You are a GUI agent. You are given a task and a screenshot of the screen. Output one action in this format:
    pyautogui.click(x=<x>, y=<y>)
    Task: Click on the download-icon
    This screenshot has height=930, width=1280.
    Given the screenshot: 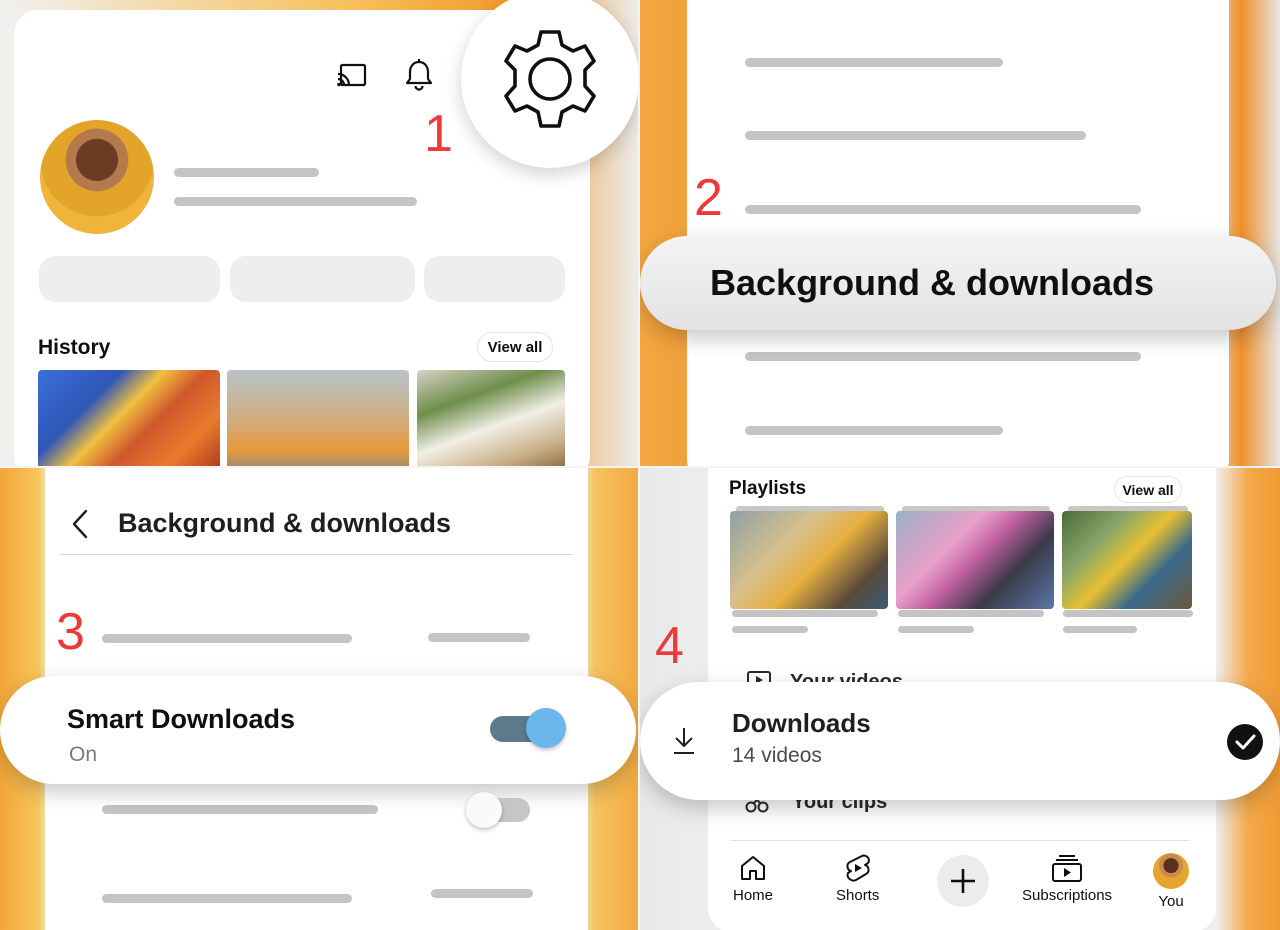 What is the action you would take?
    pyautogui.click(x=684, y=741)
    